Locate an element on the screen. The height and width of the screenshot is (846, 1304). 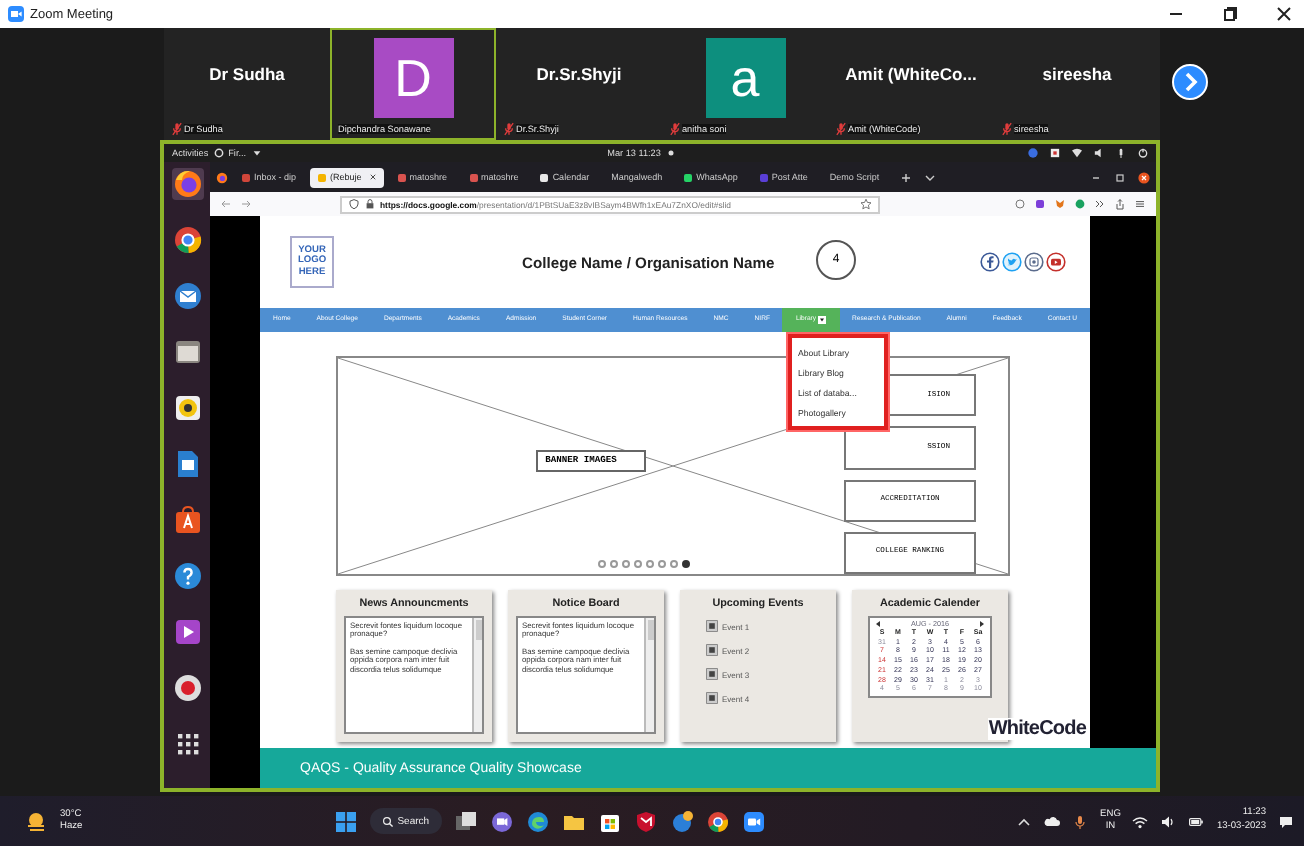
shopping-bag-icon is located at coordinates (187, 520).